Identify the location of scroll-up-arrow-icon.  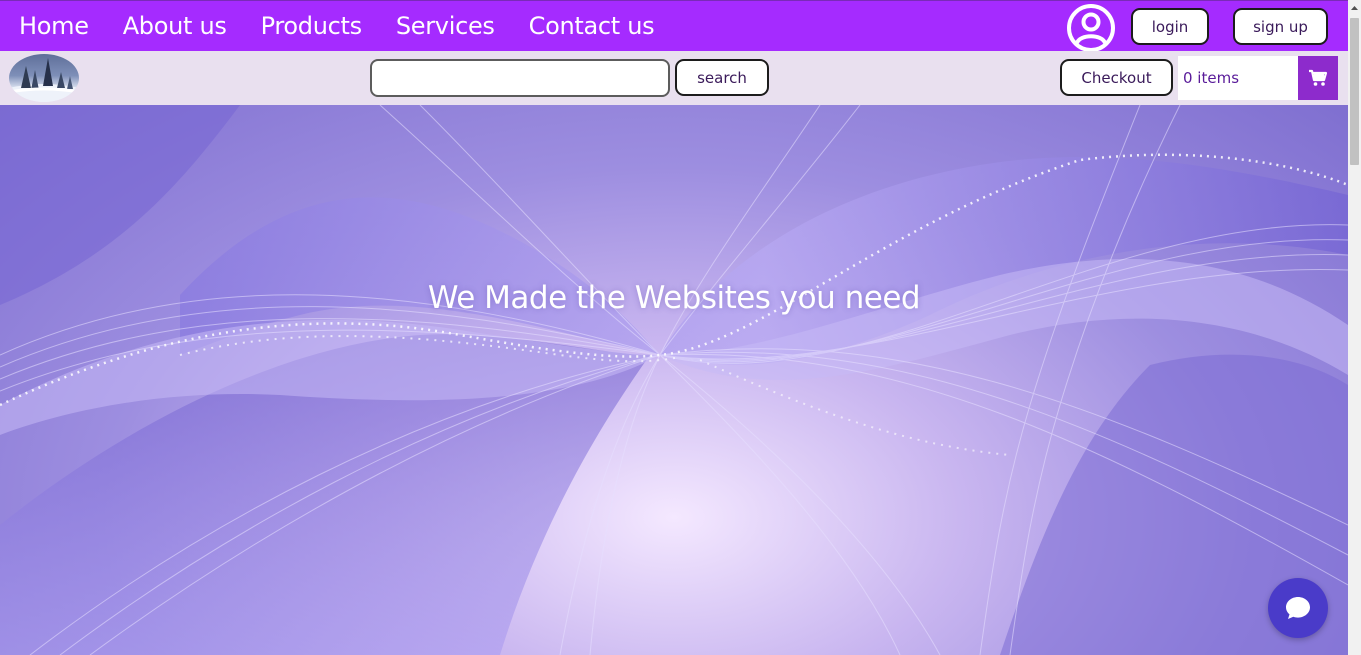
(1354, 8).